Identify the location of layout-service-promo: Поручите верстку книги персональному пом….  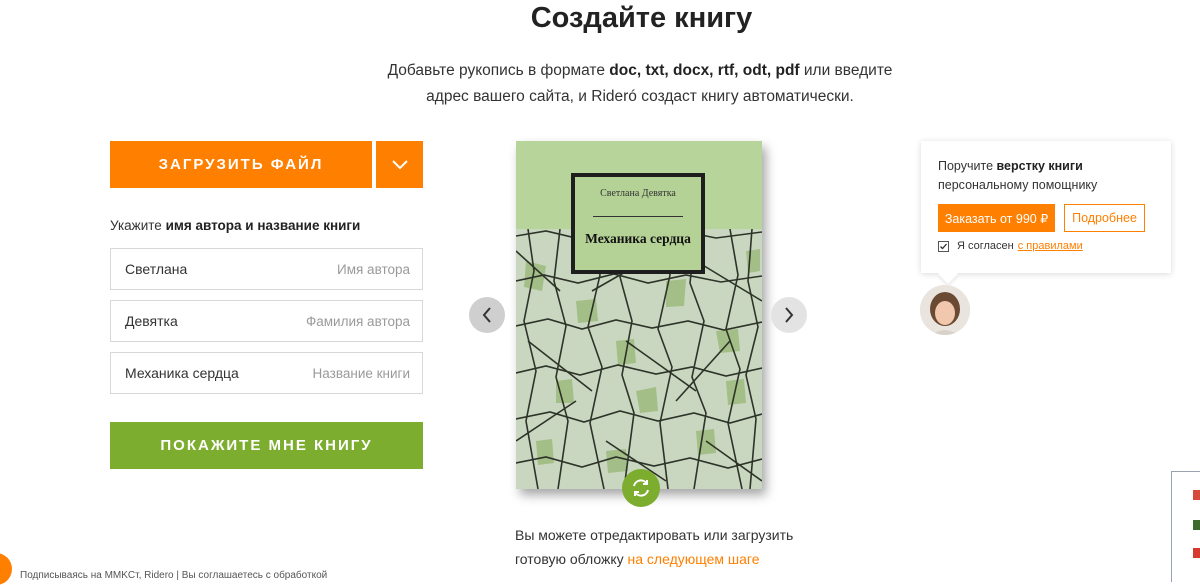
(1046, 212).